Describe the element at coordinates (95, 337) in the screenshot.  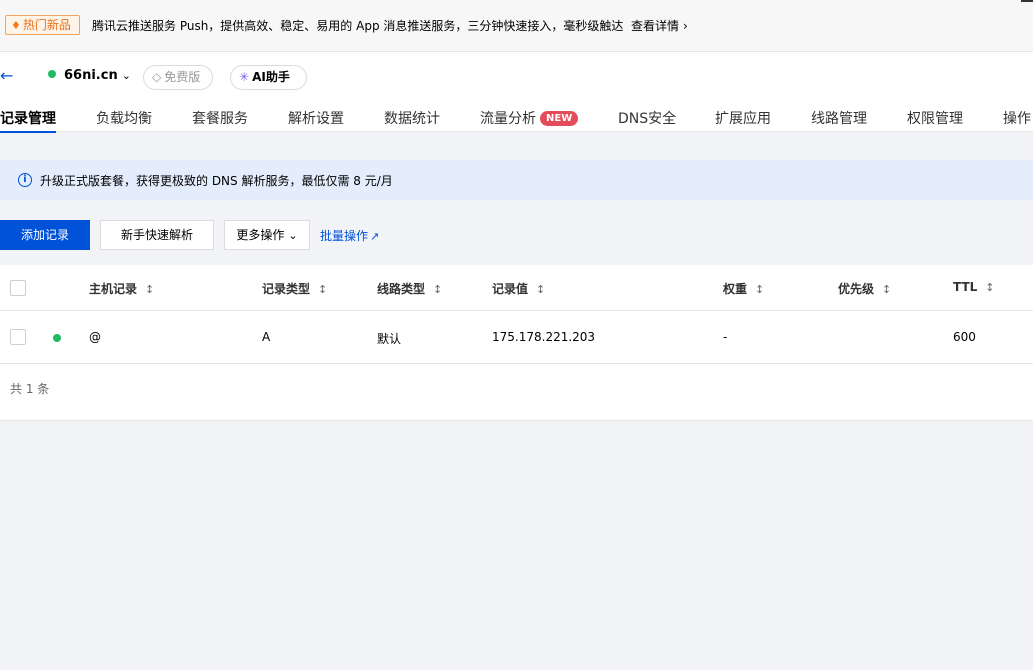
I see `cell-host: @` at that location.